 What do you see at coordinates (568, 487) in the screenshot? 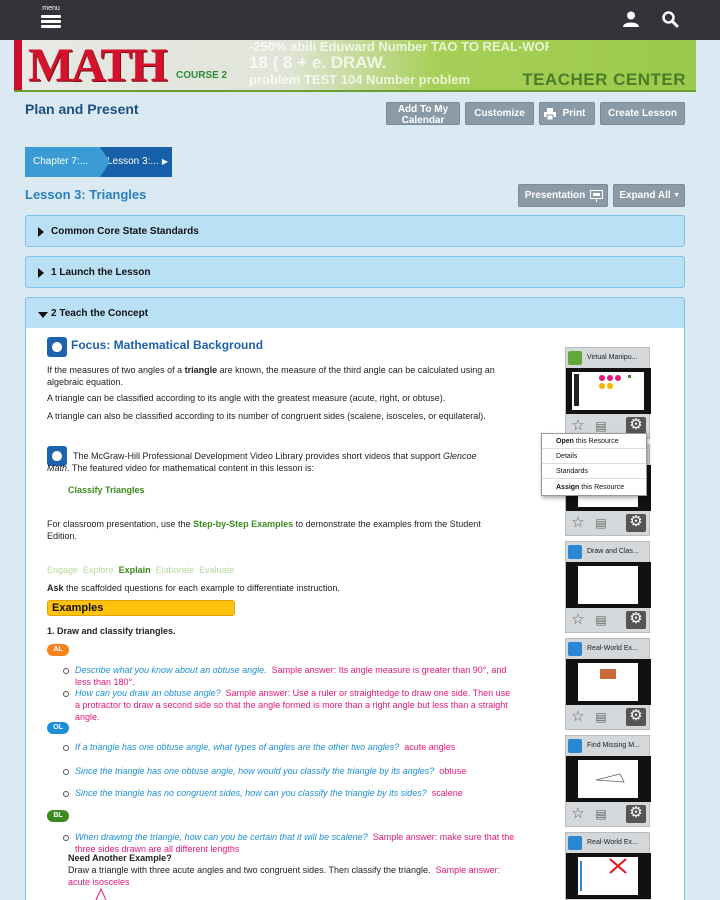
I see `menu-item-bold: Assign` at bounding box center [568, 487].